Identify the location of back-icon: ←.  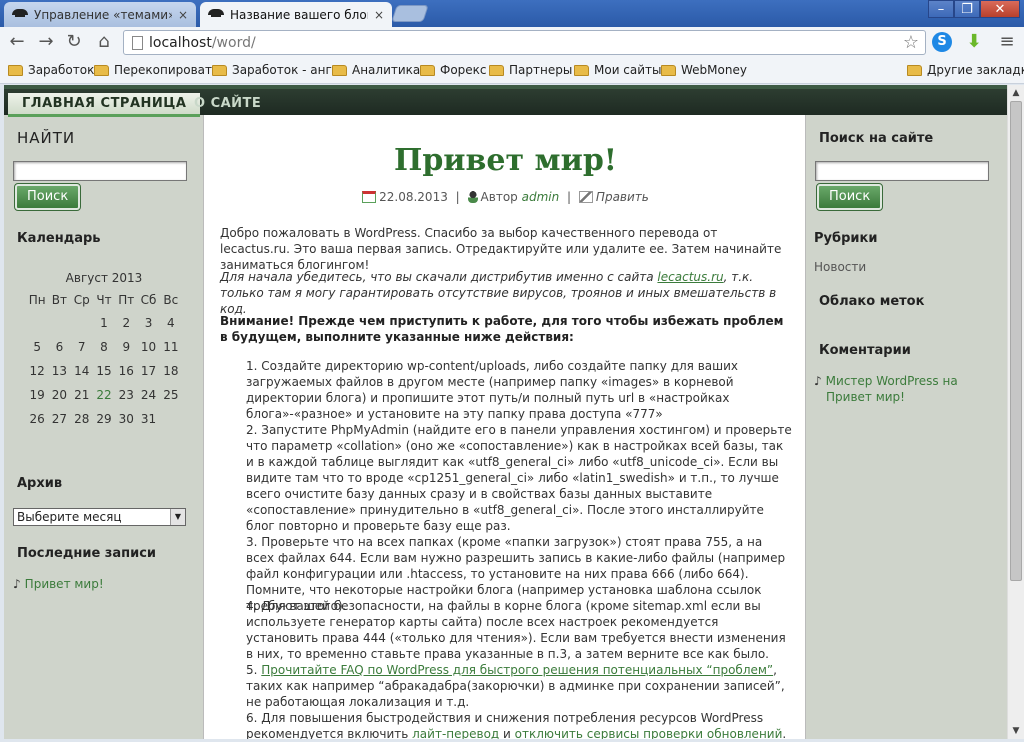
(17, 42).